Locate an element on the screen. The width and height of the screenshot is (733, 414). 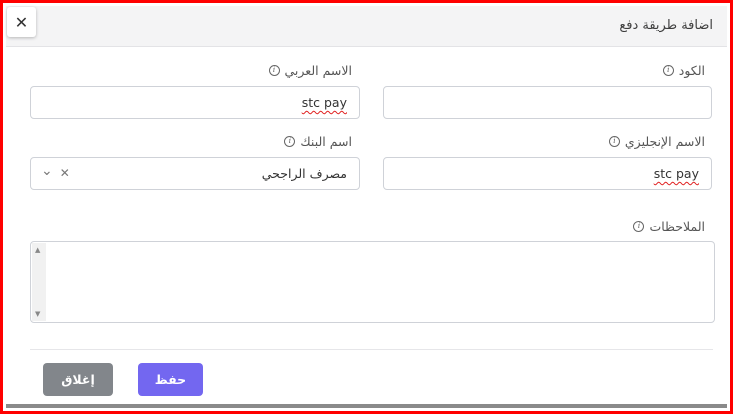
bank-name-value: مصرف الراجحي is located at coordinates (304, 173).